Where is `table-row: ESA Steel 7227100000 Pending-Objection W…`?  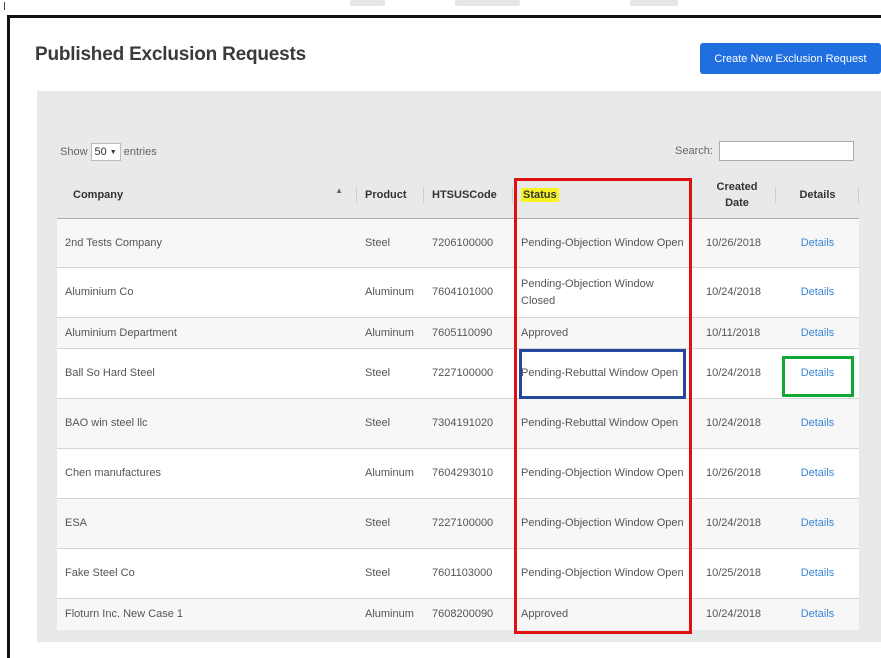
table-row: ESA Steel 7227100000 Pending-Objection W… is located at coordinates (458, 523).